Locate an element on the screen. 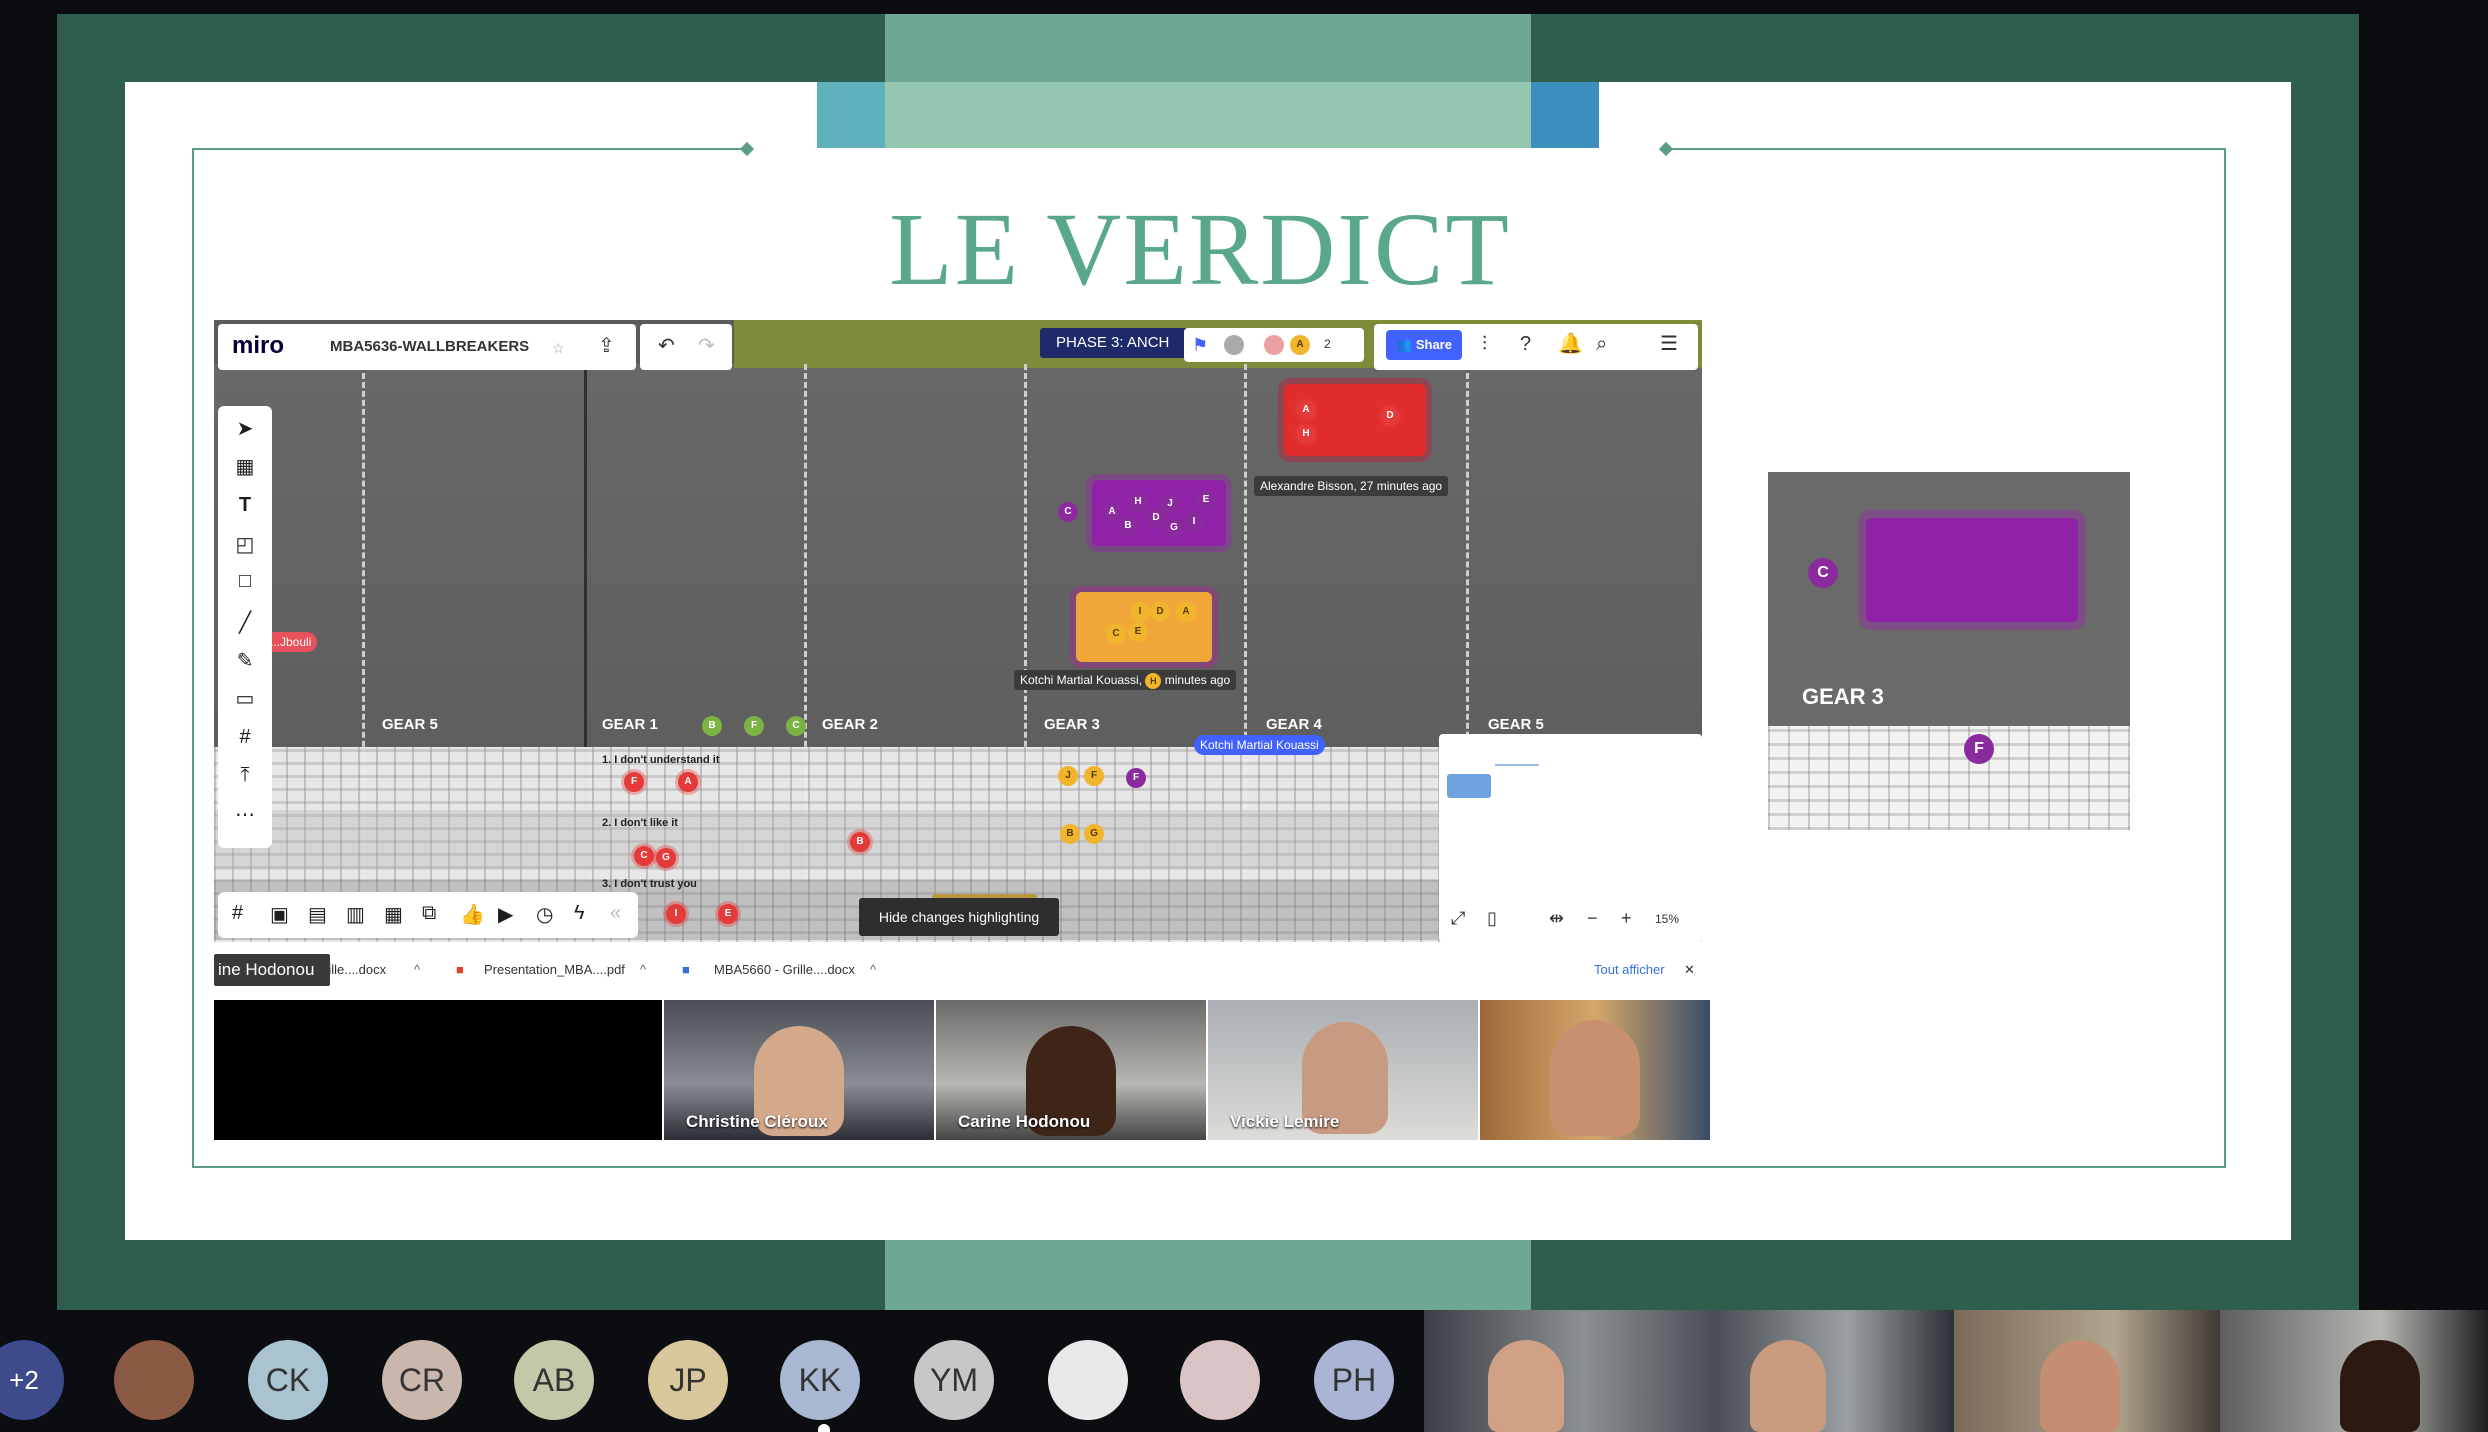  yellow-bus: I D A C E is located at coordinates (1144, 627).